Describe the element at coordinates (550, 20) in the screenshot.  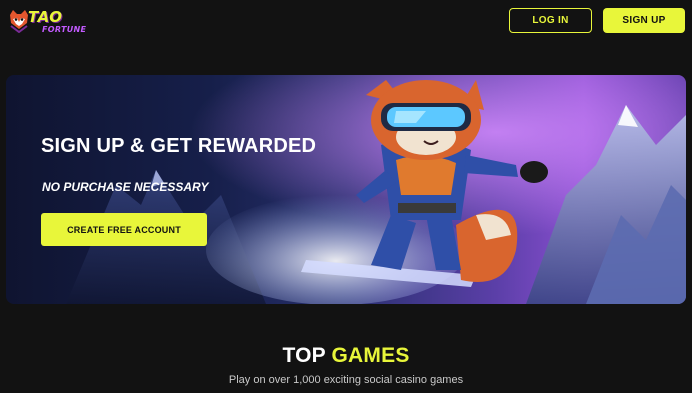
I see `login-button: LOG IN` at that location.